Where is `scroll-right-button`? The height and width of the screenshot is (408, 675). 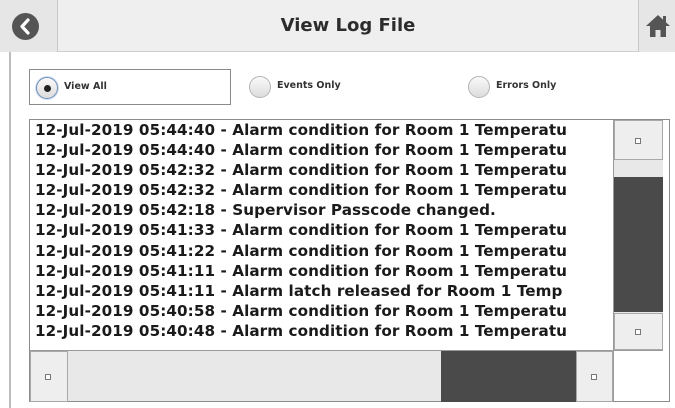
scroll-right-button is located at coordinates (594, 376).